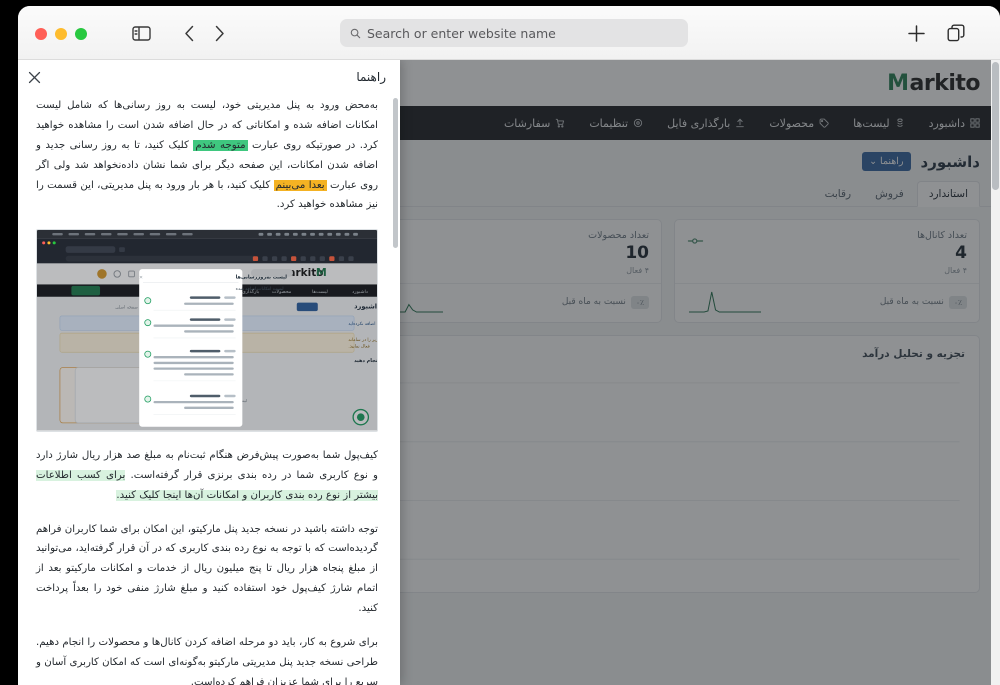  Describe the element at coordinates (220, 145) in the screenshot. I see `highlighted-text: متوجه شدم` at that location.